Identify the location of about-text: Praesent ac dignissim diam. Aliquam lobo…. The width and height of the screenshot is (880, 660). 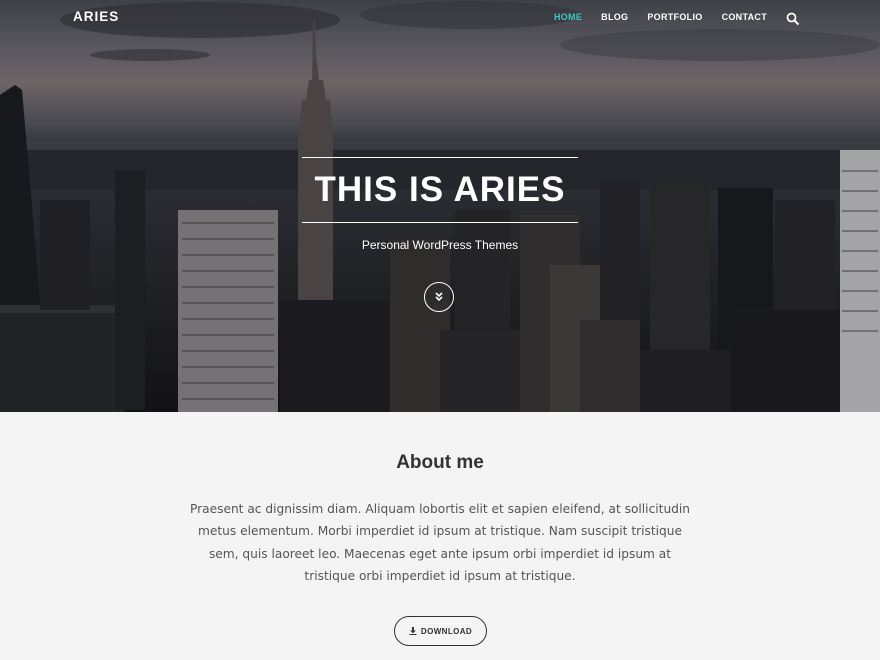
(440, 542).